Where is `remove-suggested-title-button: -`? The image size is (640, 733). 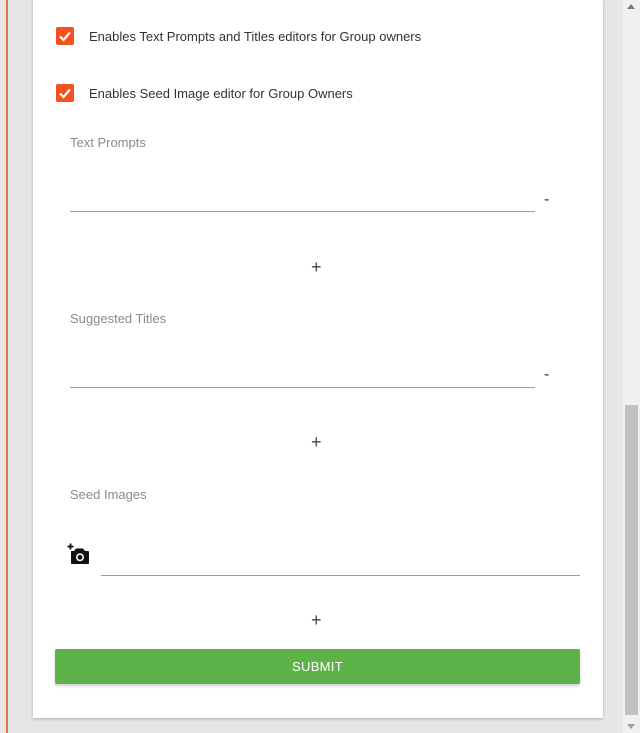
remove-suggested-title-button: - is located at coordinates (546, 375).